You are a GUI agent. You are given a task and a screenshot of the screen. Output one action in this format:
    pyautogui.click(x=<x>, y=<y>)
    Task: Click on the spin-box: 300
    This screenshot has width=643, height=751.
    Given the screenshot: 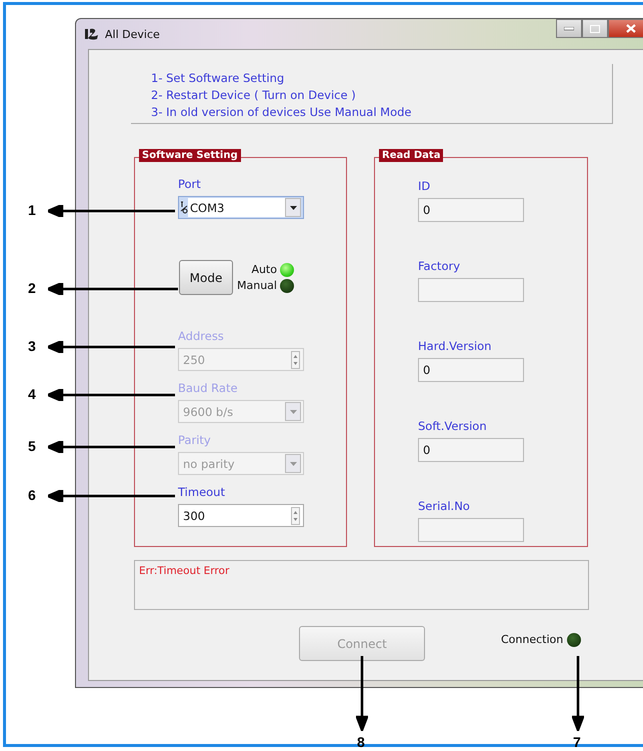 What is the action you would take?
    pyautogui.click(x=241, y=515)
    